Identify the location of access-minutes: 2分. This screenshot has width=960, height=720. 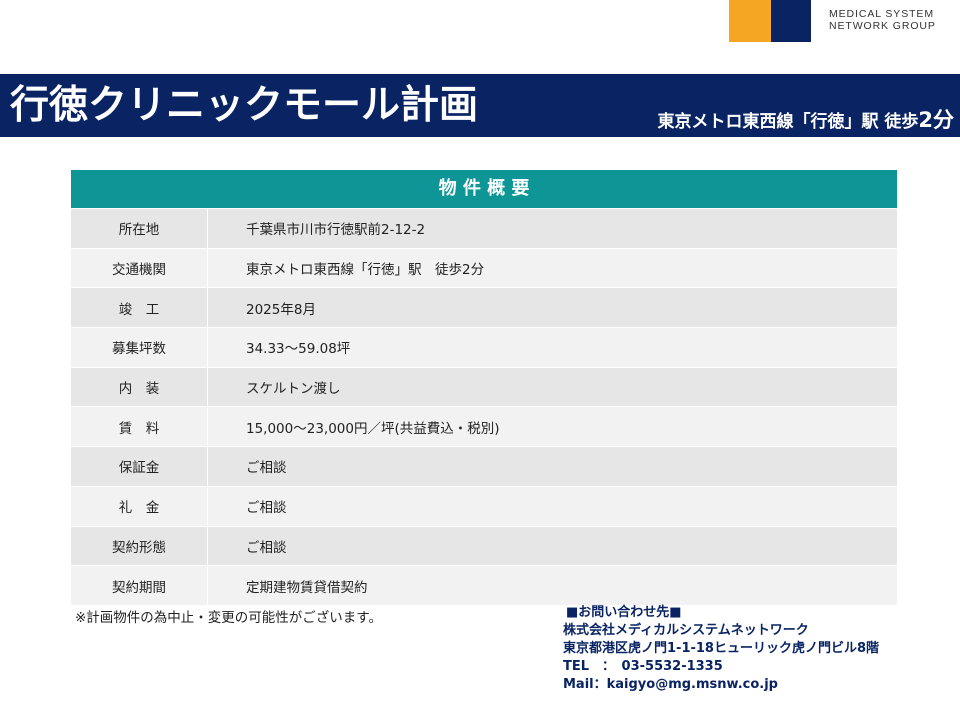
(936, 120).